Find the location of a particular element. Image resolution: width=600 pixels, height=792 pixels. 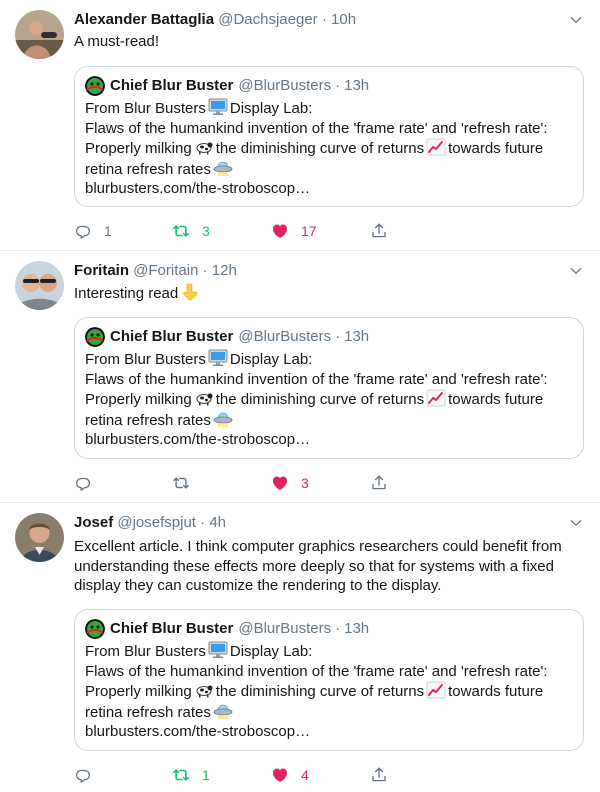

retweet-button: 3 is located at coordinates (191, 231).